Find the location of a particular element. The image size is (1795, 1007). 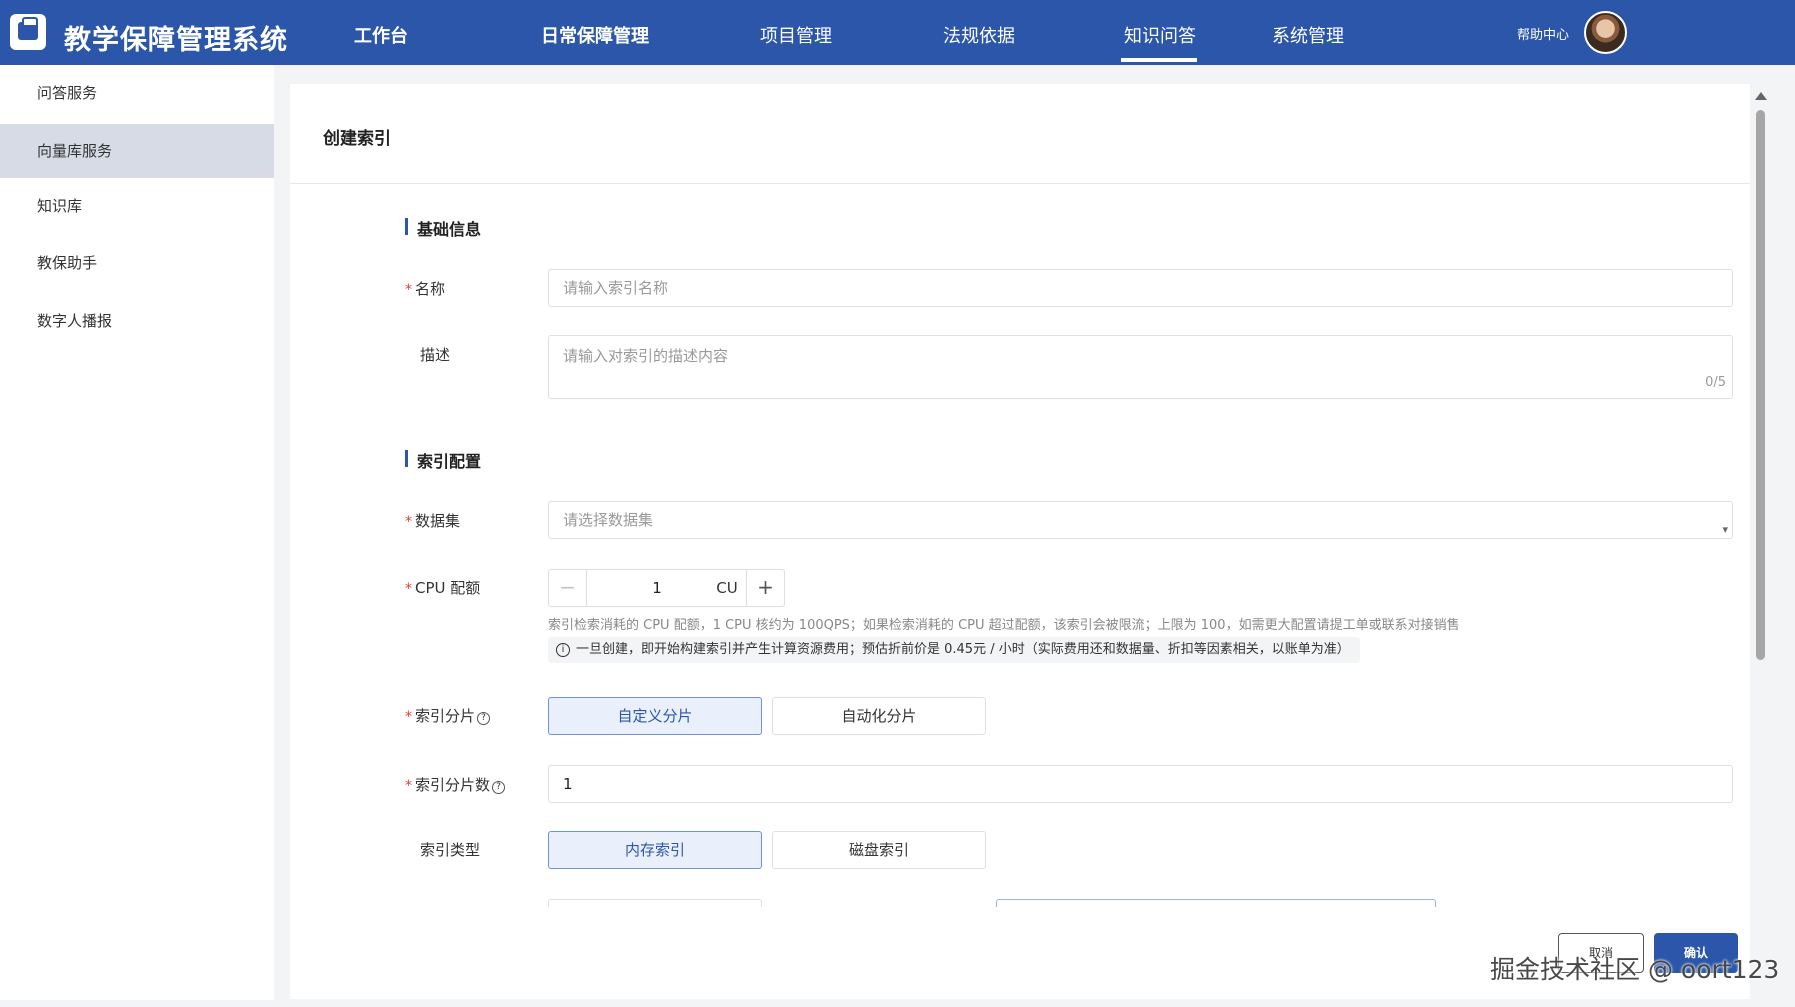

page-title: 创建索引 is located at coordinates (357, 139).